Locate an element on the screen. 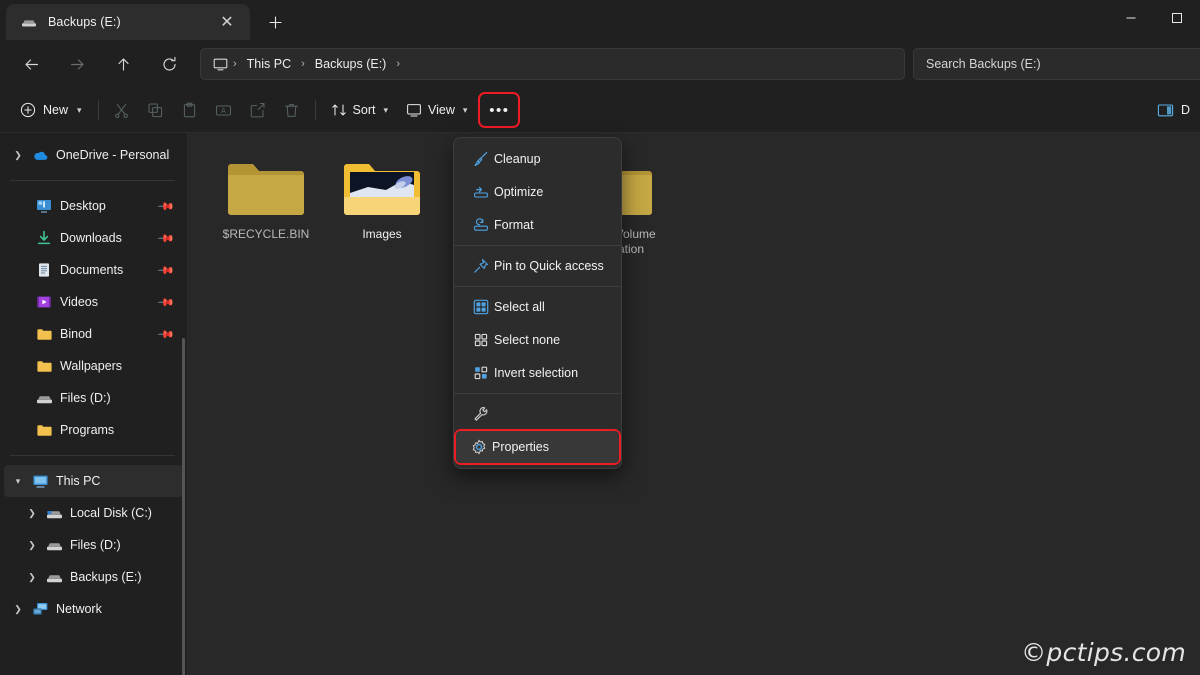 The height and width of the screenshot is (675, 1200). view-button: View ▾ is located at coordinates (436, 110).